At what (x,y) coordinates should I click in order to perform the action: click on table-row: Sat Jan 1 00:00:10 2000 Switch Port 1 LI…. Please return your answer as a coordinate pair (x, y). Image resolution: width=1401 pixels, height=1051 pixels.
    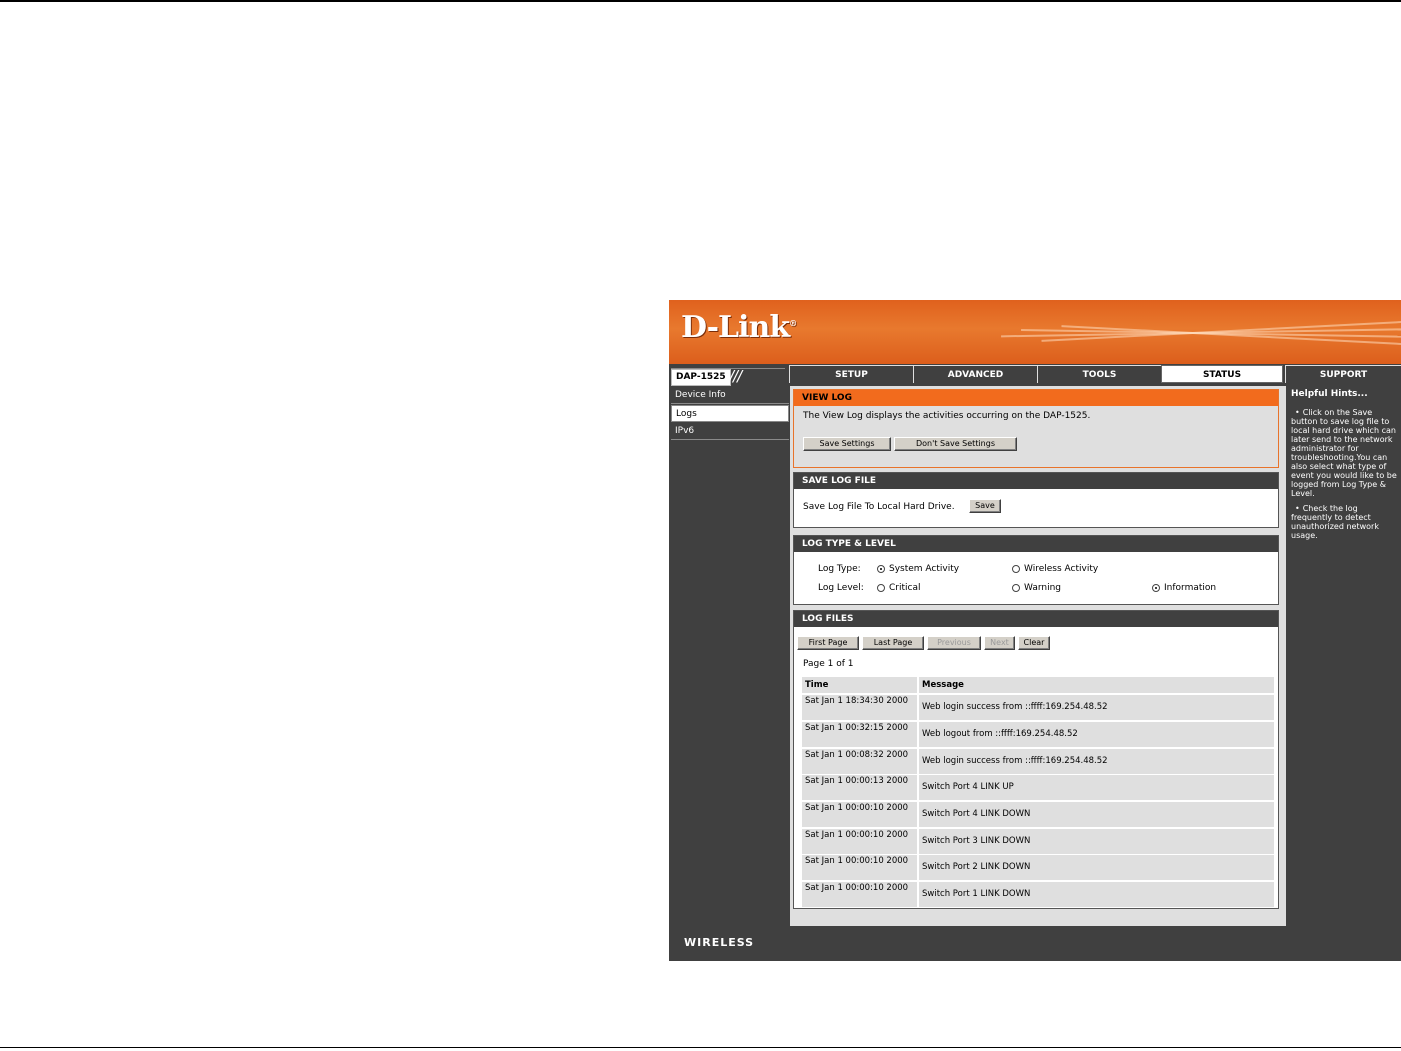
    Looking at the image, I should click on (1038, 894).